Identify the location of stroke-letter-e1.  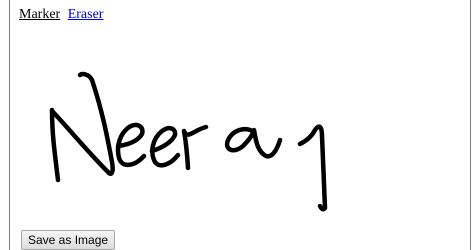
(131, 145).